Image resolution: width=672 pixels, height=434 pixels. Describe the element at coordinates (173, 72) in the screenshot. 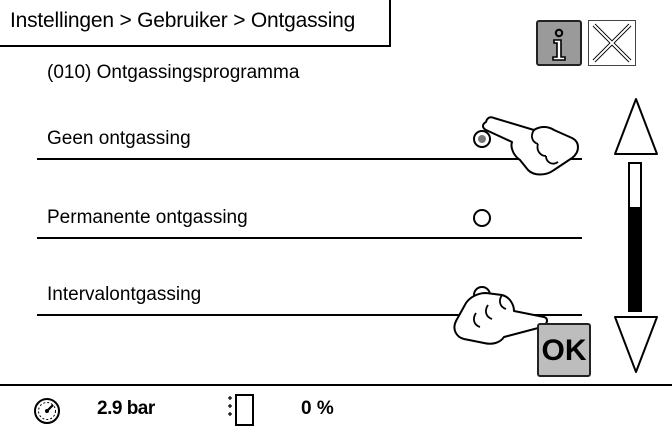

I see `parameter-title: (010) Ontgassingsprogramma` at that location.